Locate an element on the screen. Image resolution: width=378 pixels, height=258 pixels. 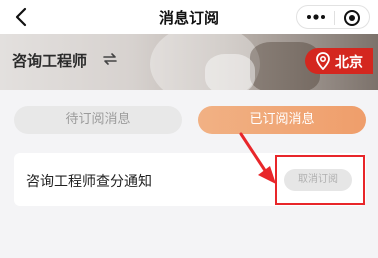
exam-title: 咨询工程师 is located at coordinates (49, 60).